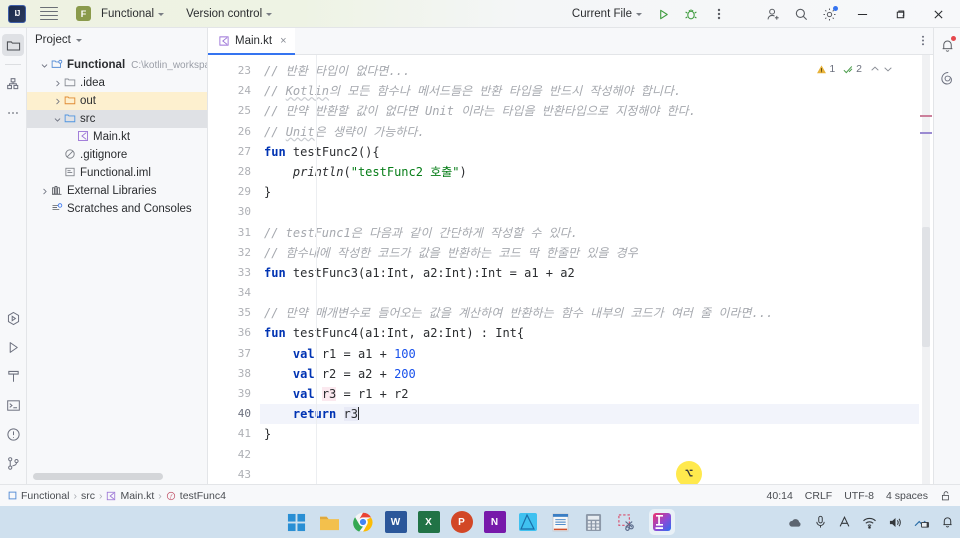 The width and height of the screenshot is (960, 540). What do you see at coordinates (589, 333) in the screenshot?
I see `code-line: fun testFunc4(a1:Int, a2:Int) : Int{` at bounding box center [589, 333].